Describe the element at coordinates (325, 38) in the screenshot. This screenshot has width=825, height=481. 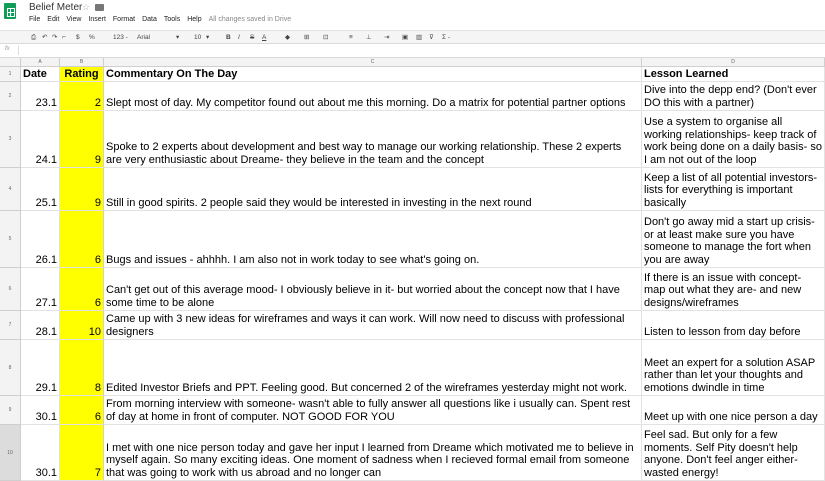
I see `merge-cells-icon: ⊡` at that location.